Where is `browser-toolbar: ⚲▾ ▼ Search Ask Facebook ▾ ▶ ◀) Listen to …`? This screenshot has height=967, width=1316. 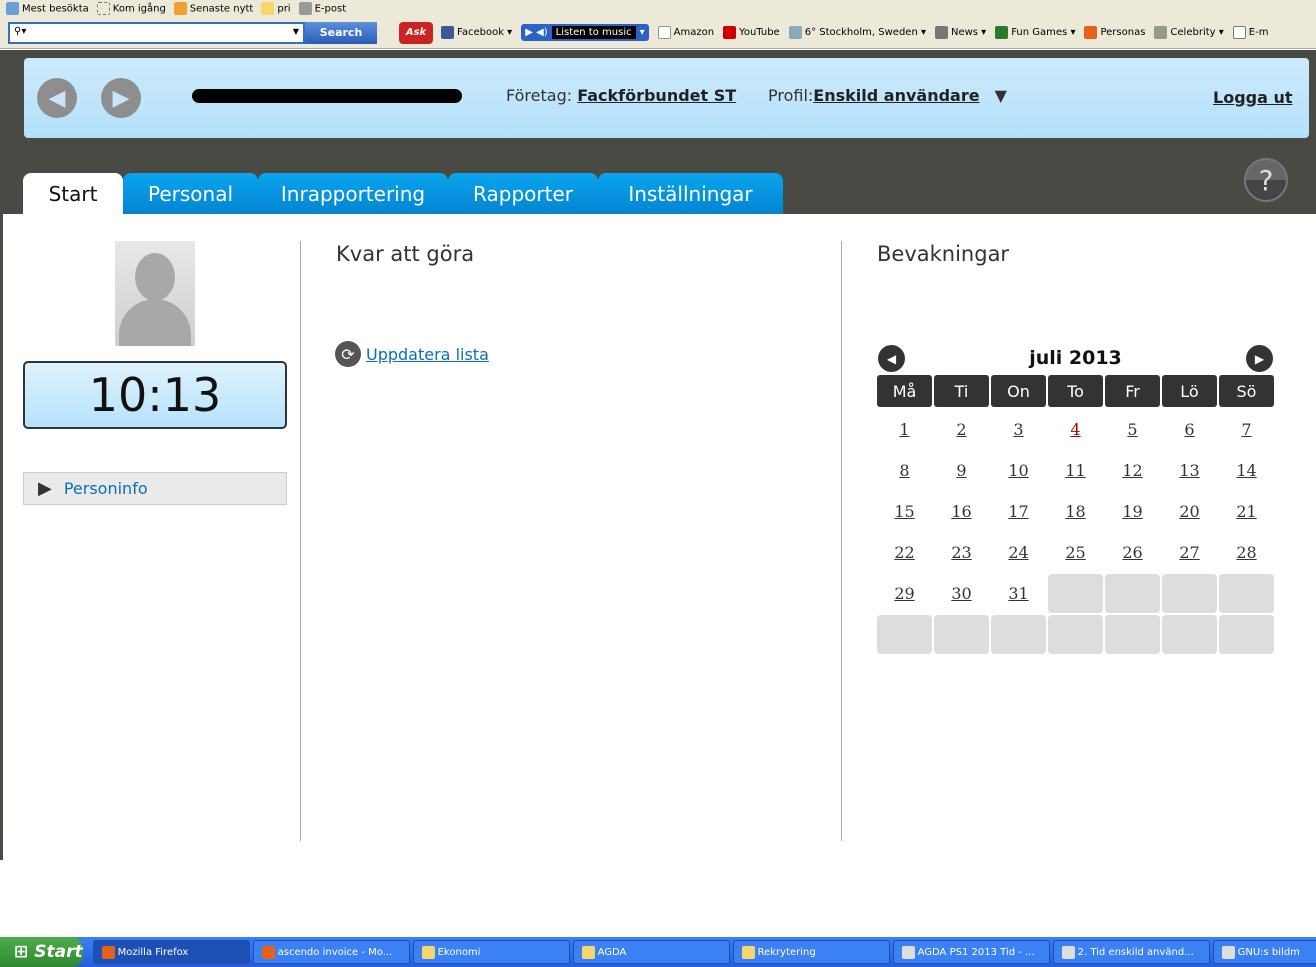 browser-toolbar: ⚲▾ ▼ Search Ask Facebook ▾ ▶ ◀) Listen to … is located at coordinates (658, 33).